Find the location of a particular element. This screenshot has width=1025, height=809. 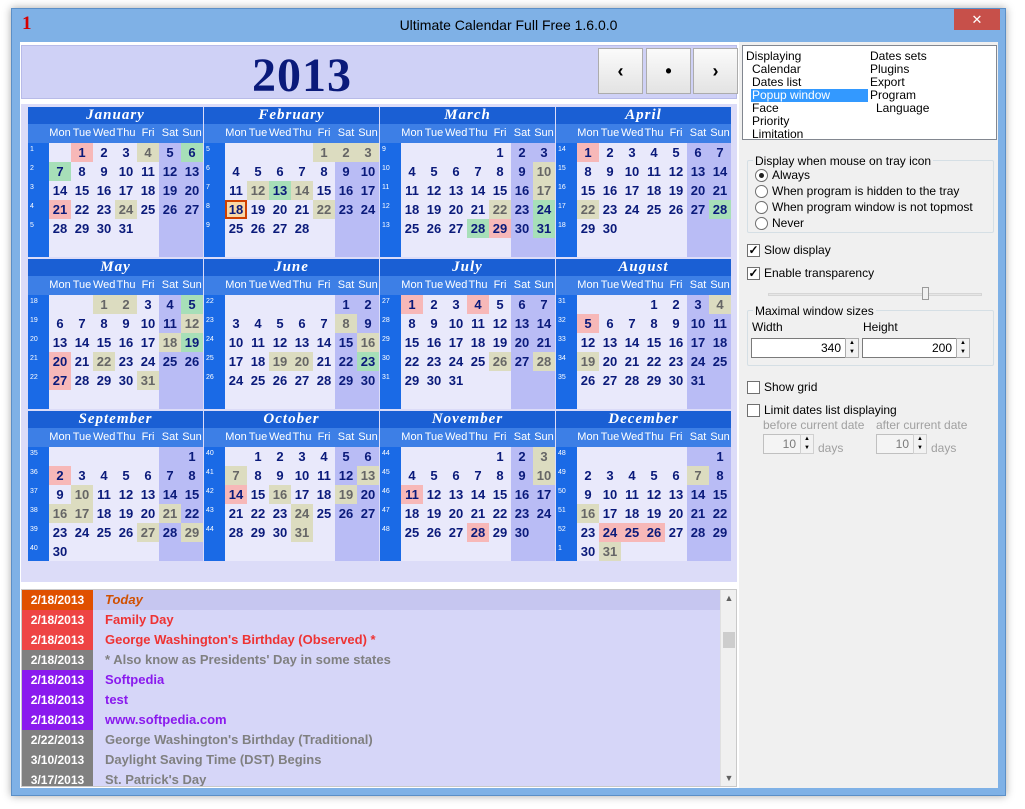

scroll-thumb is located at coordinates (729, 640).